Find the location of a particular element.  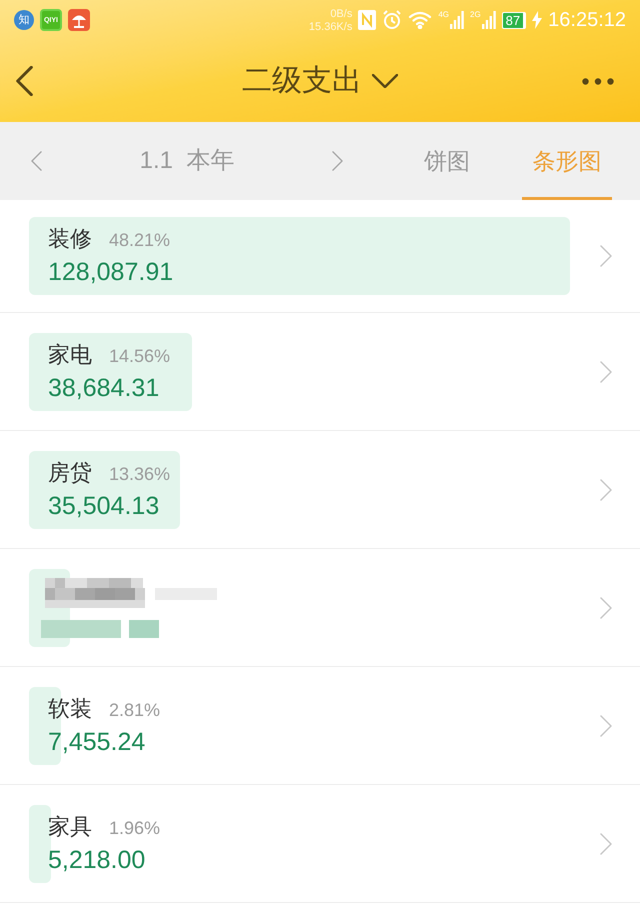

category-name: 家具 is located at coordinates (70, 826).